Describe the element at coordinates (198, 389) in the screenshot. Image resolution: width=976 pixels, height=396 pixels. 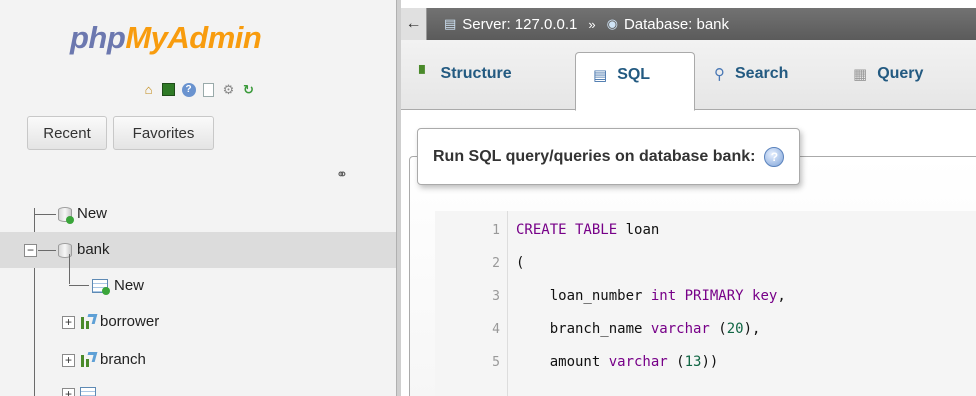
I see `tree-item-partial: +` at that location.